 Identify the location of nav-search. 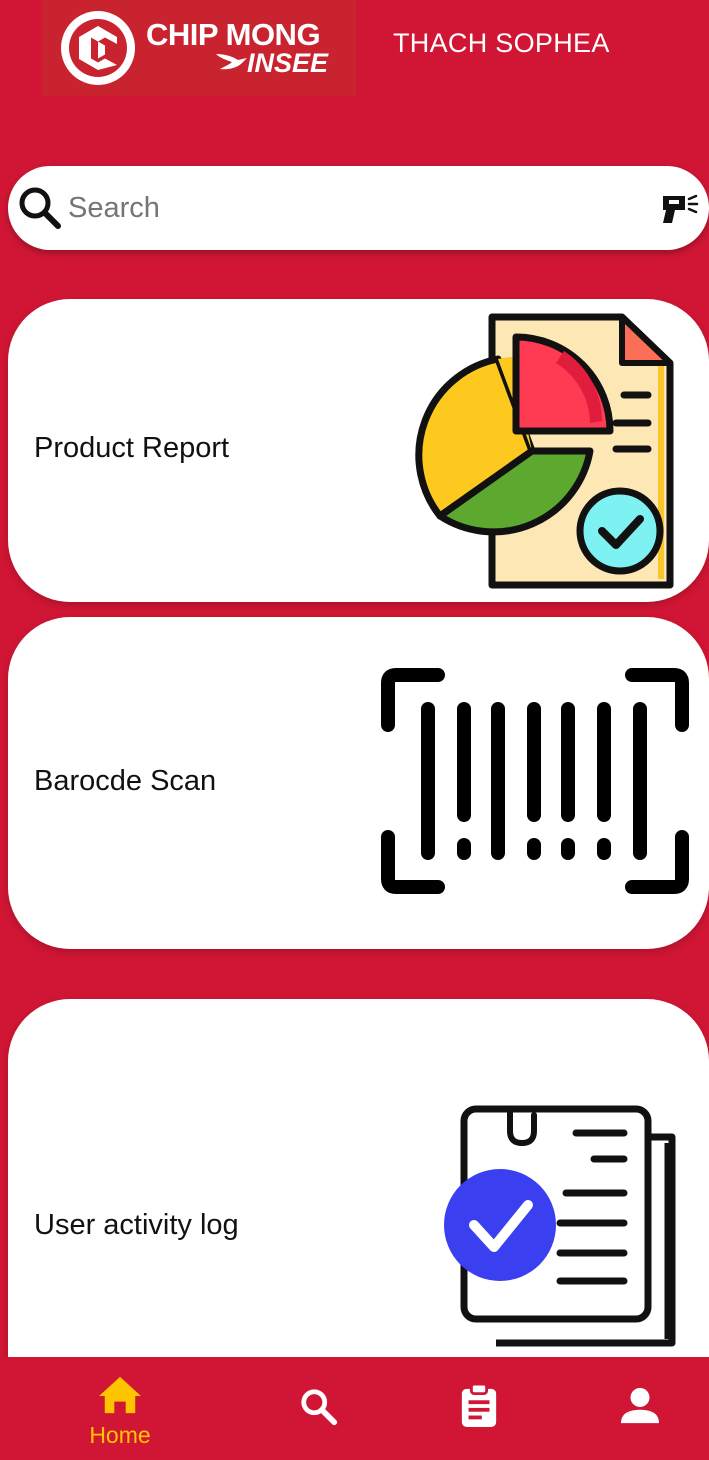
(319, 1408).